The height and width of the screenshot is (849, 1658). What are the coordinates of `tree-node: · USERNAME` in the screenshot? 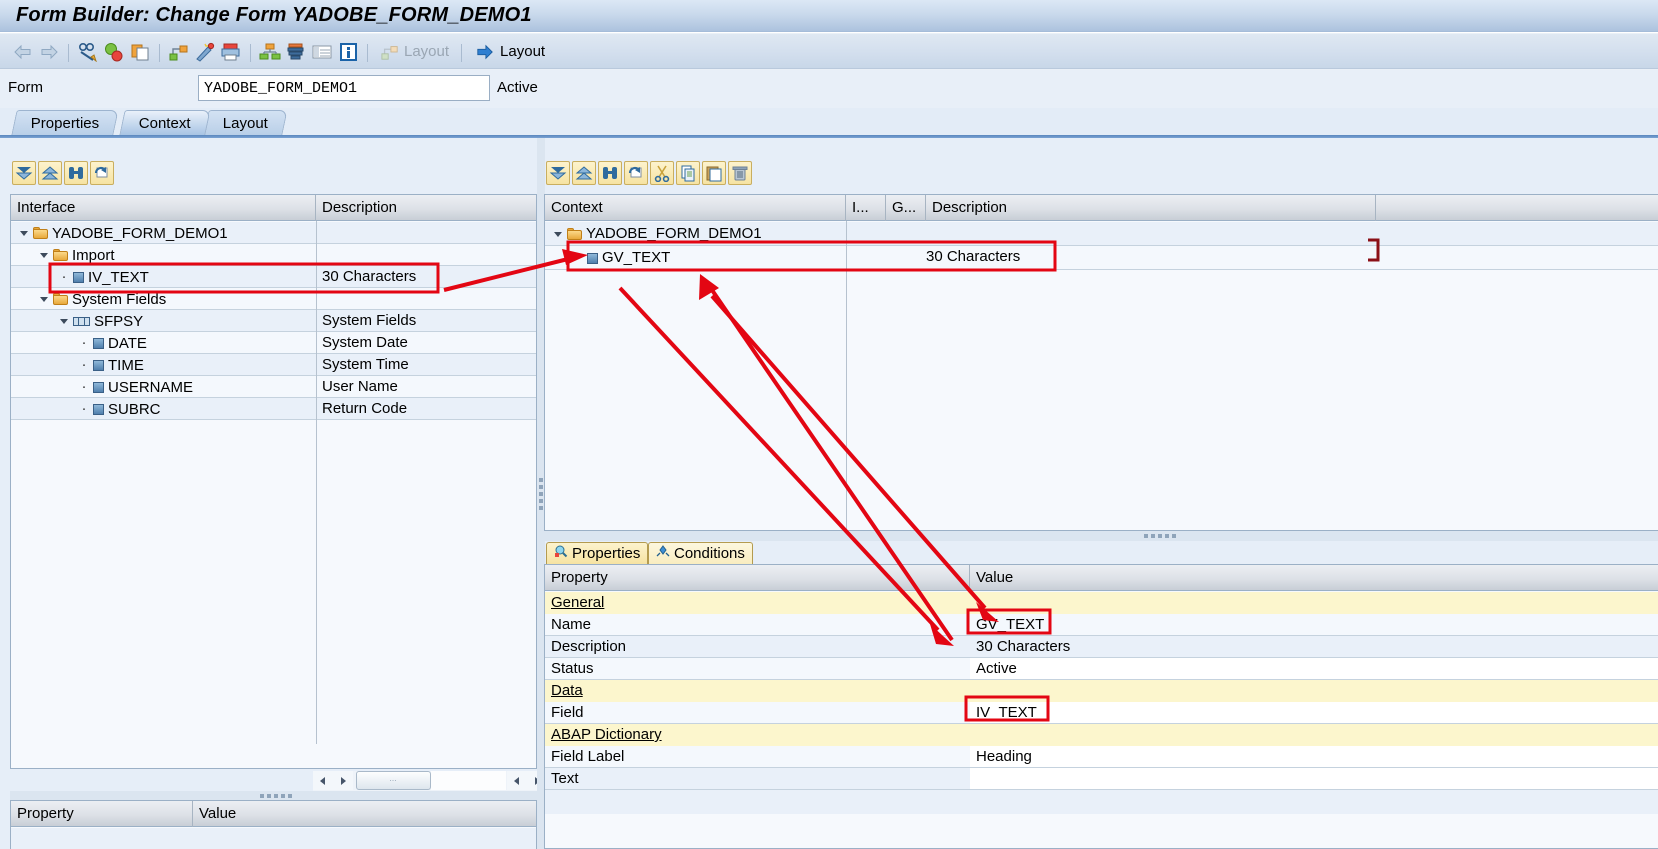 It's located at (136, 387).